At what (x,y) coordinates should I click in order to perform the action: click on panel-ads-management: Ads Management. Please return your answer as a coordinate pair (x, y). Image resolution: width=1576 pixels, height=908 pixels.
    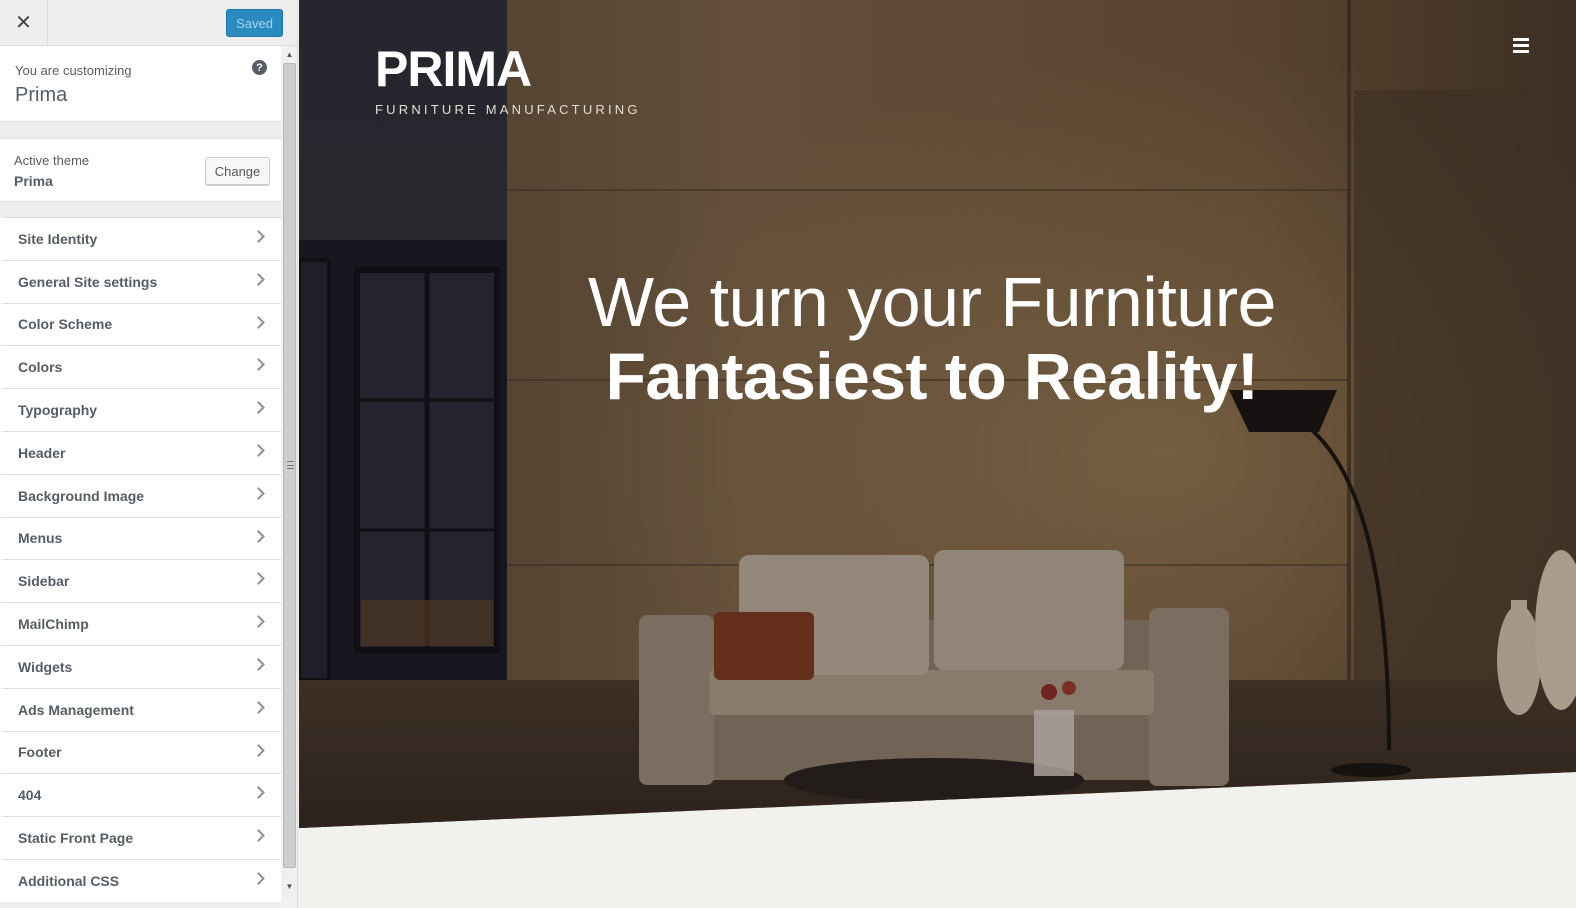
    Looking at the image, I should click on (140, 709).